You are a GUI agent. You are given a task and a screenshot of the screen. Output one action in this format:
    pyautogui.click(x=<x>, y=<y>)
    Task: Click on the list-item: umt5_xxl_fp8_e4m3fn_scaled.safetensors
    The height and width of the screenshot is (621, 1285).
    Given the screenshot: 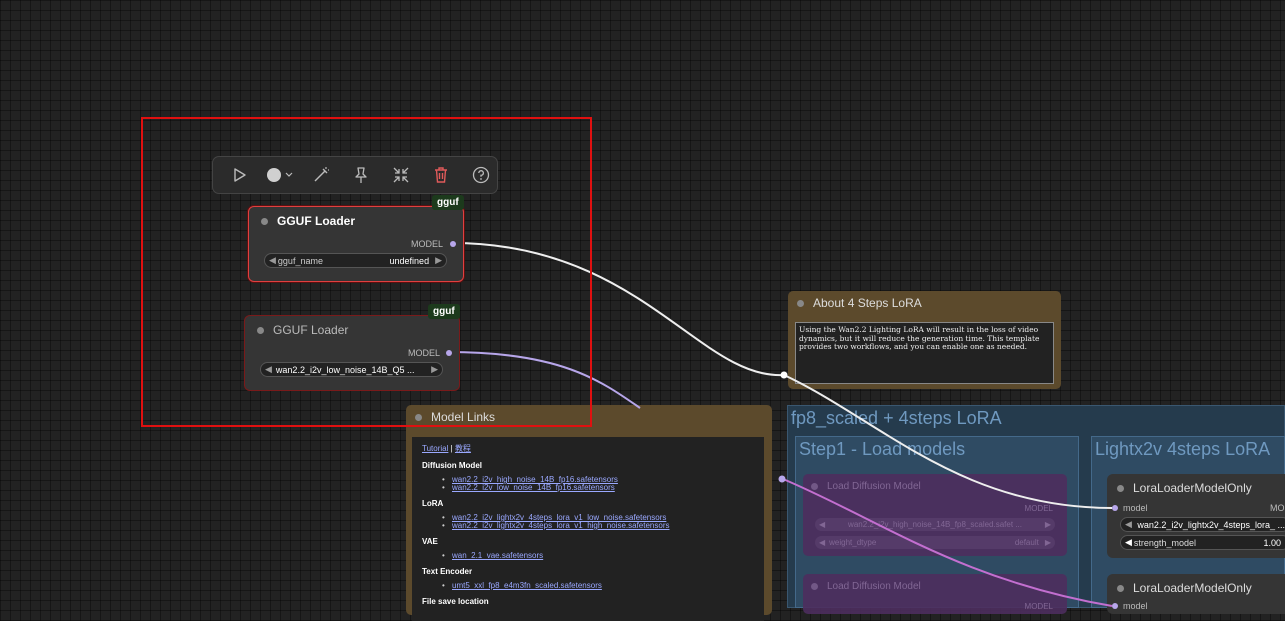 What is the action you would take?
    pyautogui.click(x=598, y=586)
    